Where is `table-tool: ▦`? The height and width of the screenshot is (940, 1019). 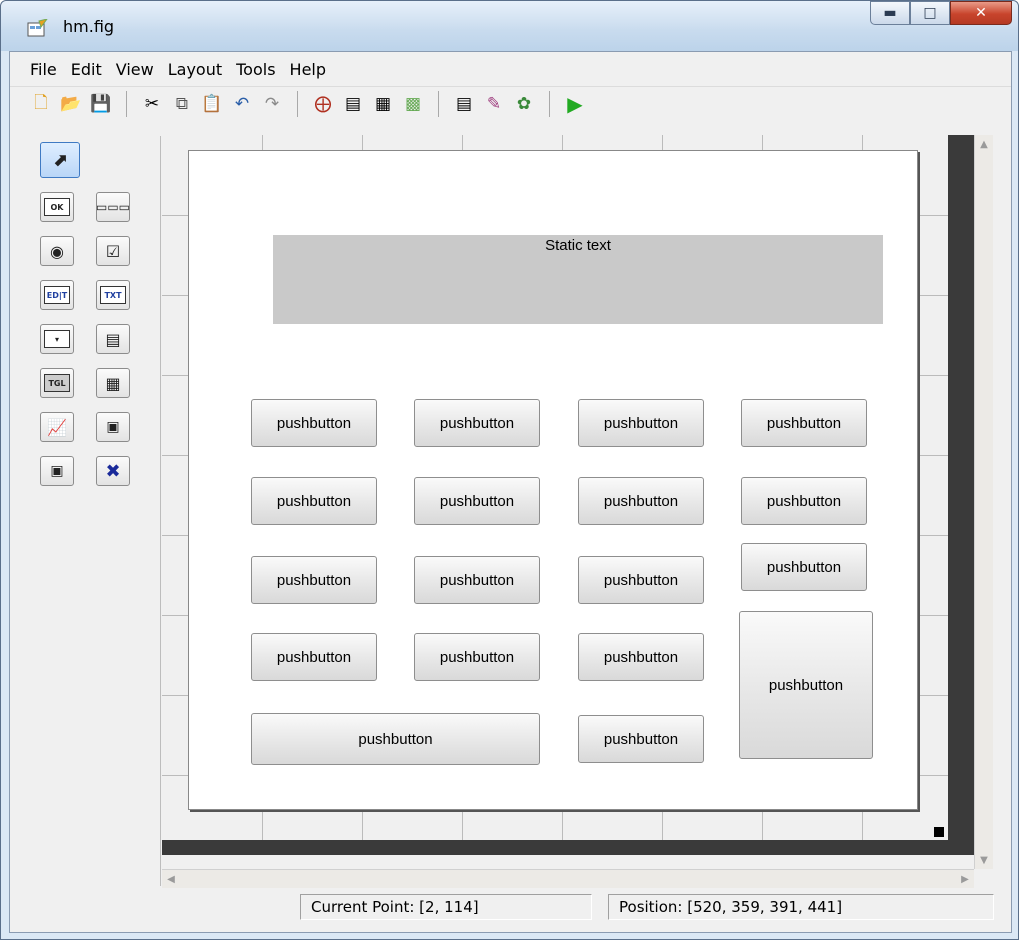
table-tool: ▦ is located at coordinates (113, 383).